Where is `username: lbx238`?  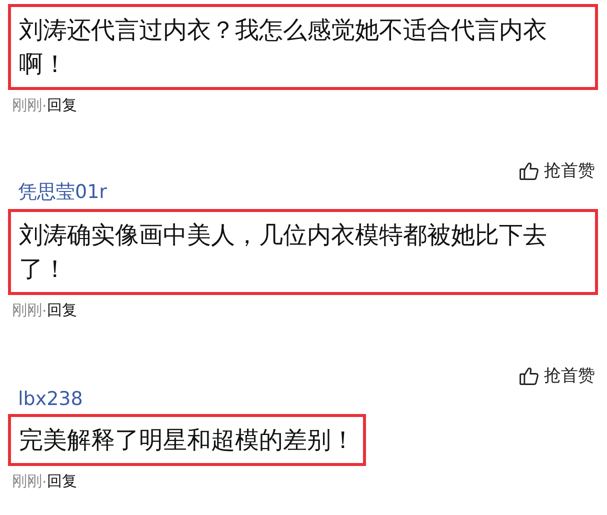
username: lbx238 is located at coordinates (50, 399).